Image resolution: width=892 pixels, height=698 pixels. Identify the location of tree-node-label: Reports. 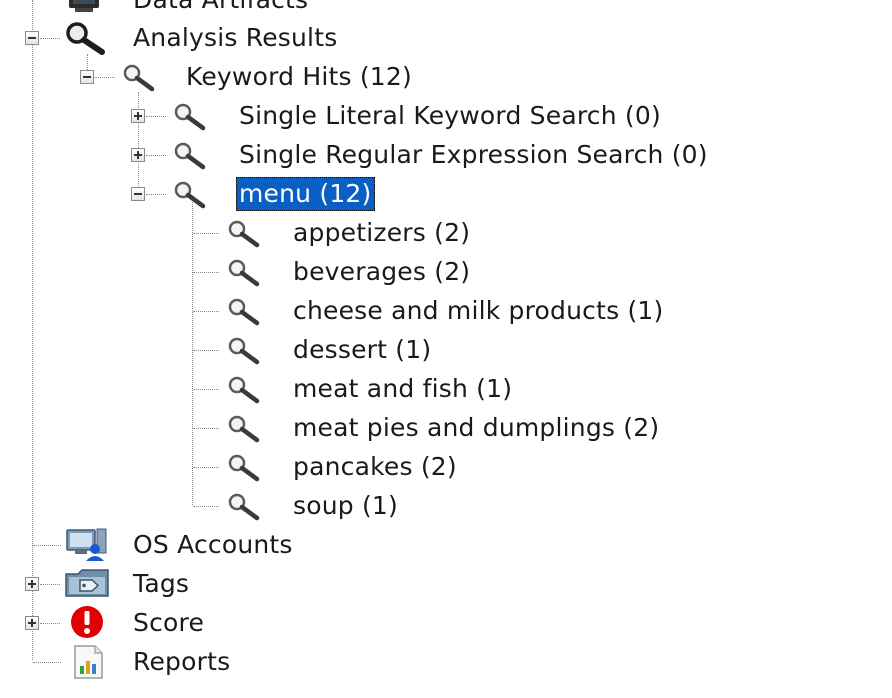
(182, 661).